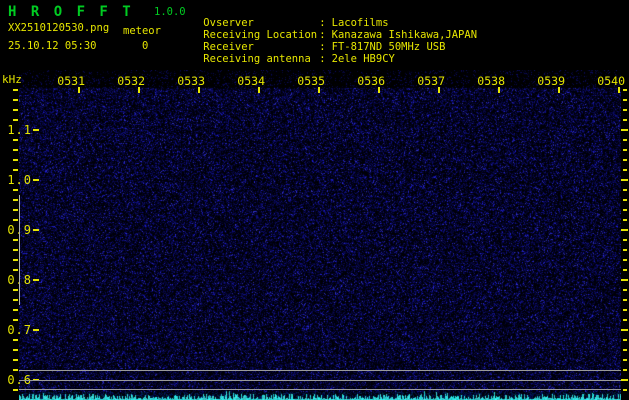 Image resolution: width=629 pixels, height=400 pixels. Describe the element at coordinates (19, 129) in the screenshot. I see `frequency-label: 1.1` at that location.